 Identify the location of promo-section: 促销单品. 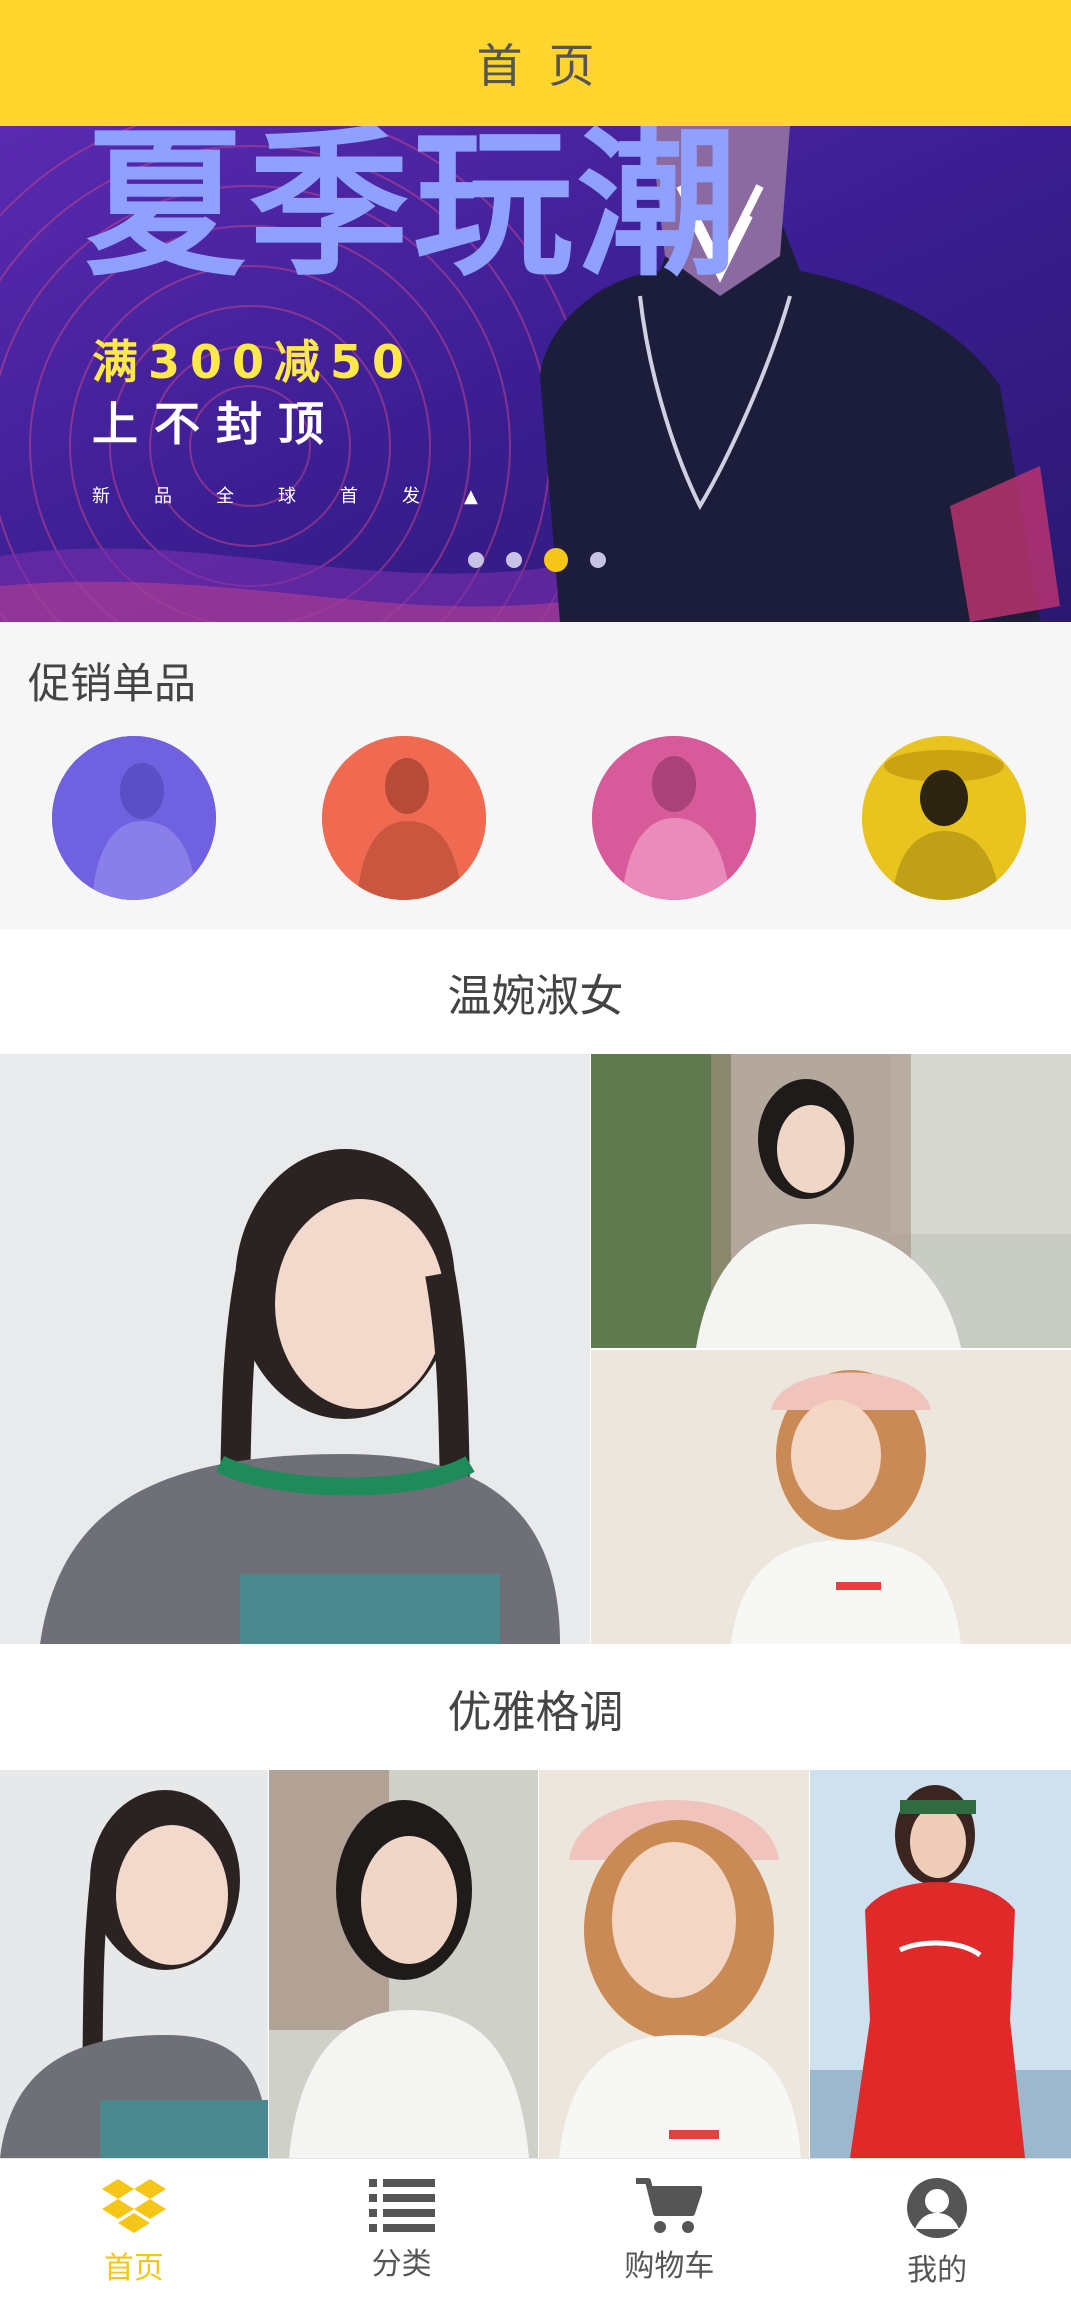
(535, 776).